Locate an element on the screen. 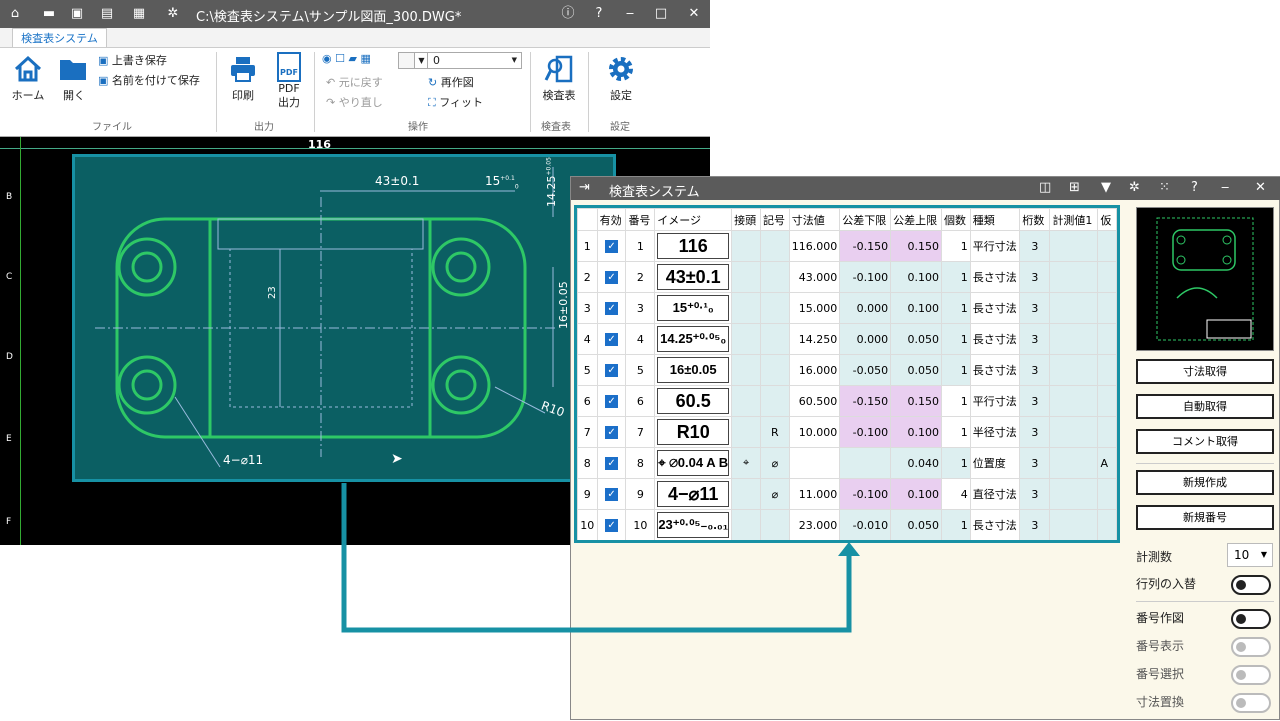 This screenshot has width=1280, height=721. cell-val: 16.000 is located at coordinates (814, 370).